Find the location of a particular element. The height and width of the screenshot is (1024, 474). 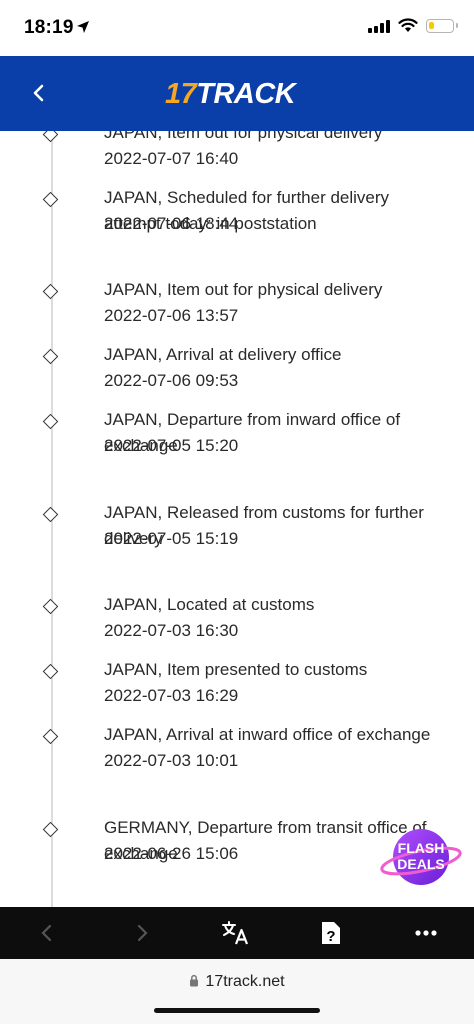

url-bar: 17track.net is located at coordinates (237, 991).